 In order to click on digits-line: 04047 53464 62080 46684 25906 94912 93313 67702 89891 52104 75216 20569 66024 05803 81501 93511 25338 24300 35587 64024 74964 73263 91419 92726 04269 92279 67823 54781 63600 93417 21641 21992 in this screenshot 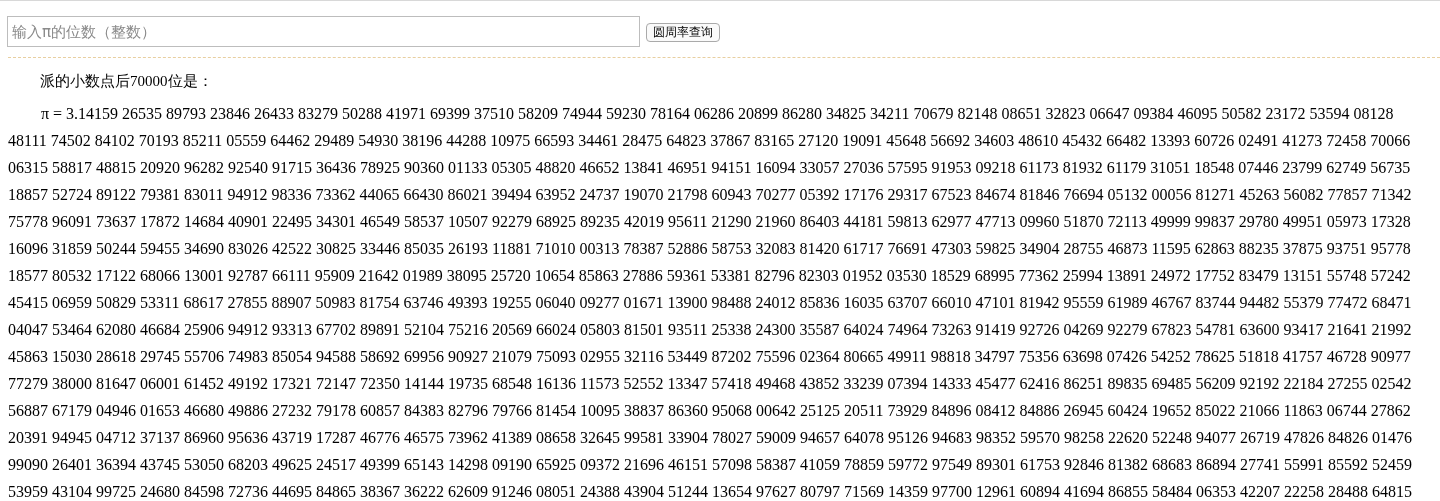, I will do `click(710, 330)`.